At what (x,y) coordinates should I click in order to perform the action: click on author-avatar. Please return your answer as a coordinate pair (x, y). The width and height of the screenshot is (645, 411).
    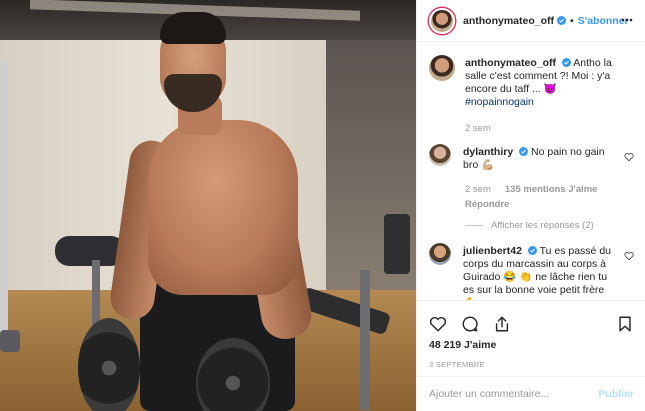
    Looking at the image, I should click on (442, 20).